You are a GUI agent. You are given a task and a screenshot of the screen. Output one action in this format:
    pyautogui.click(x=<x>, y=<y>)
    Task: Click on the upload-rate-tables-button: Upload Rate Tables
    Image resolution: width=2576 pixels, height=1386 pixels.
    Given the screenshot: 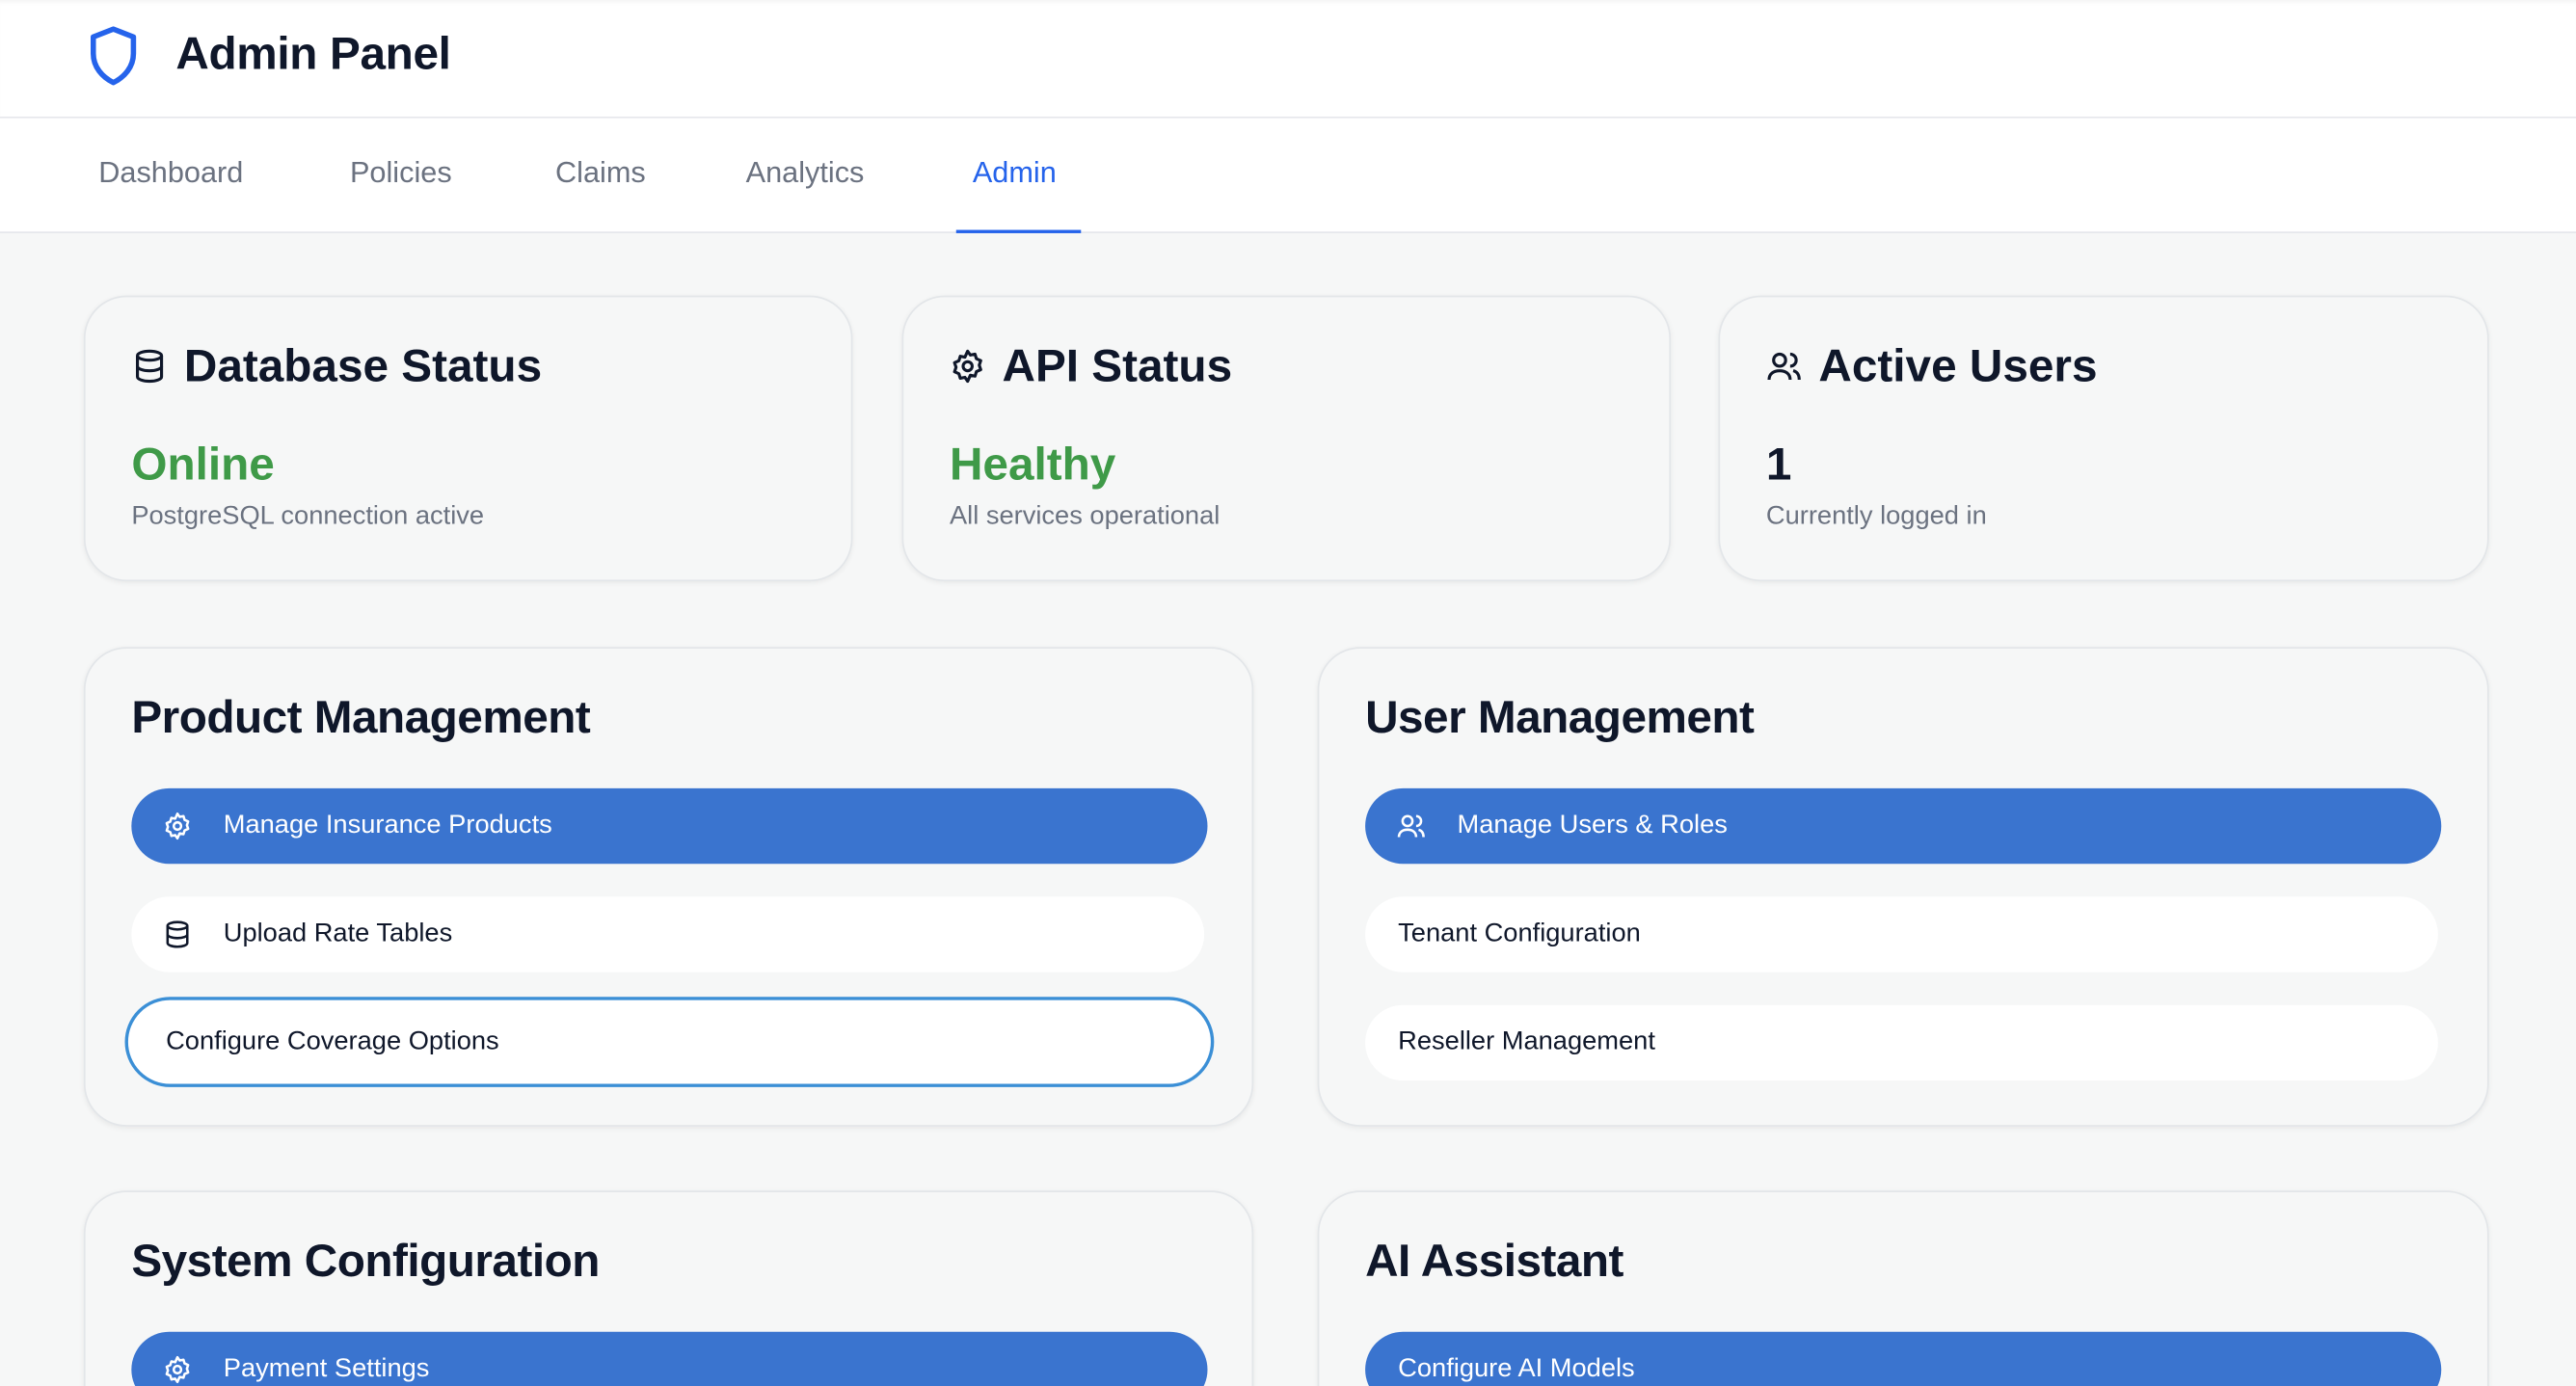 What is the action you would take?
    pyautogui.click(x=668, y=934)
    